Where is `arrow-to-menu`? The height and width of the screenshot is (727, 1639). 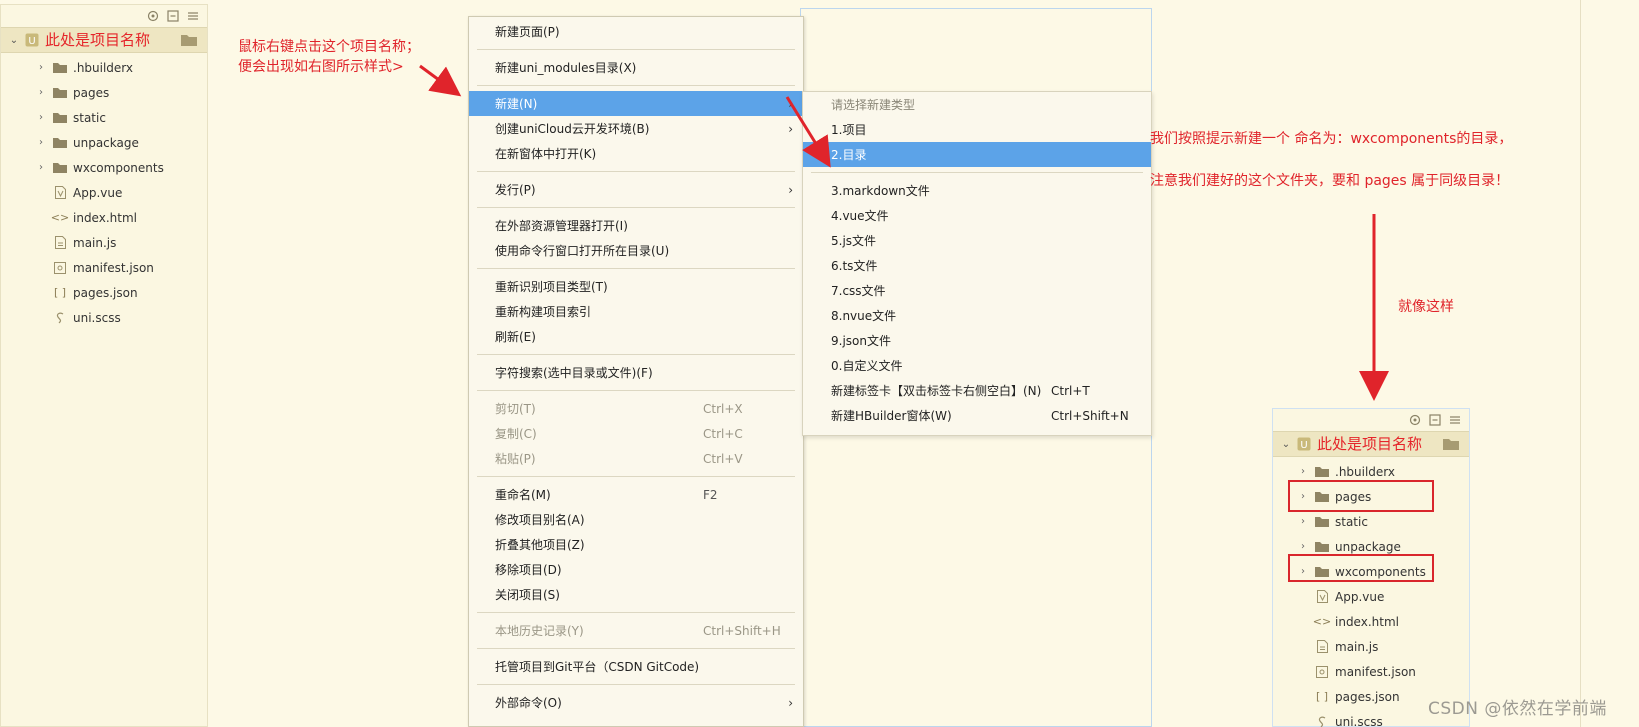 arrow-to-menu is located at coordinates (440, 80).